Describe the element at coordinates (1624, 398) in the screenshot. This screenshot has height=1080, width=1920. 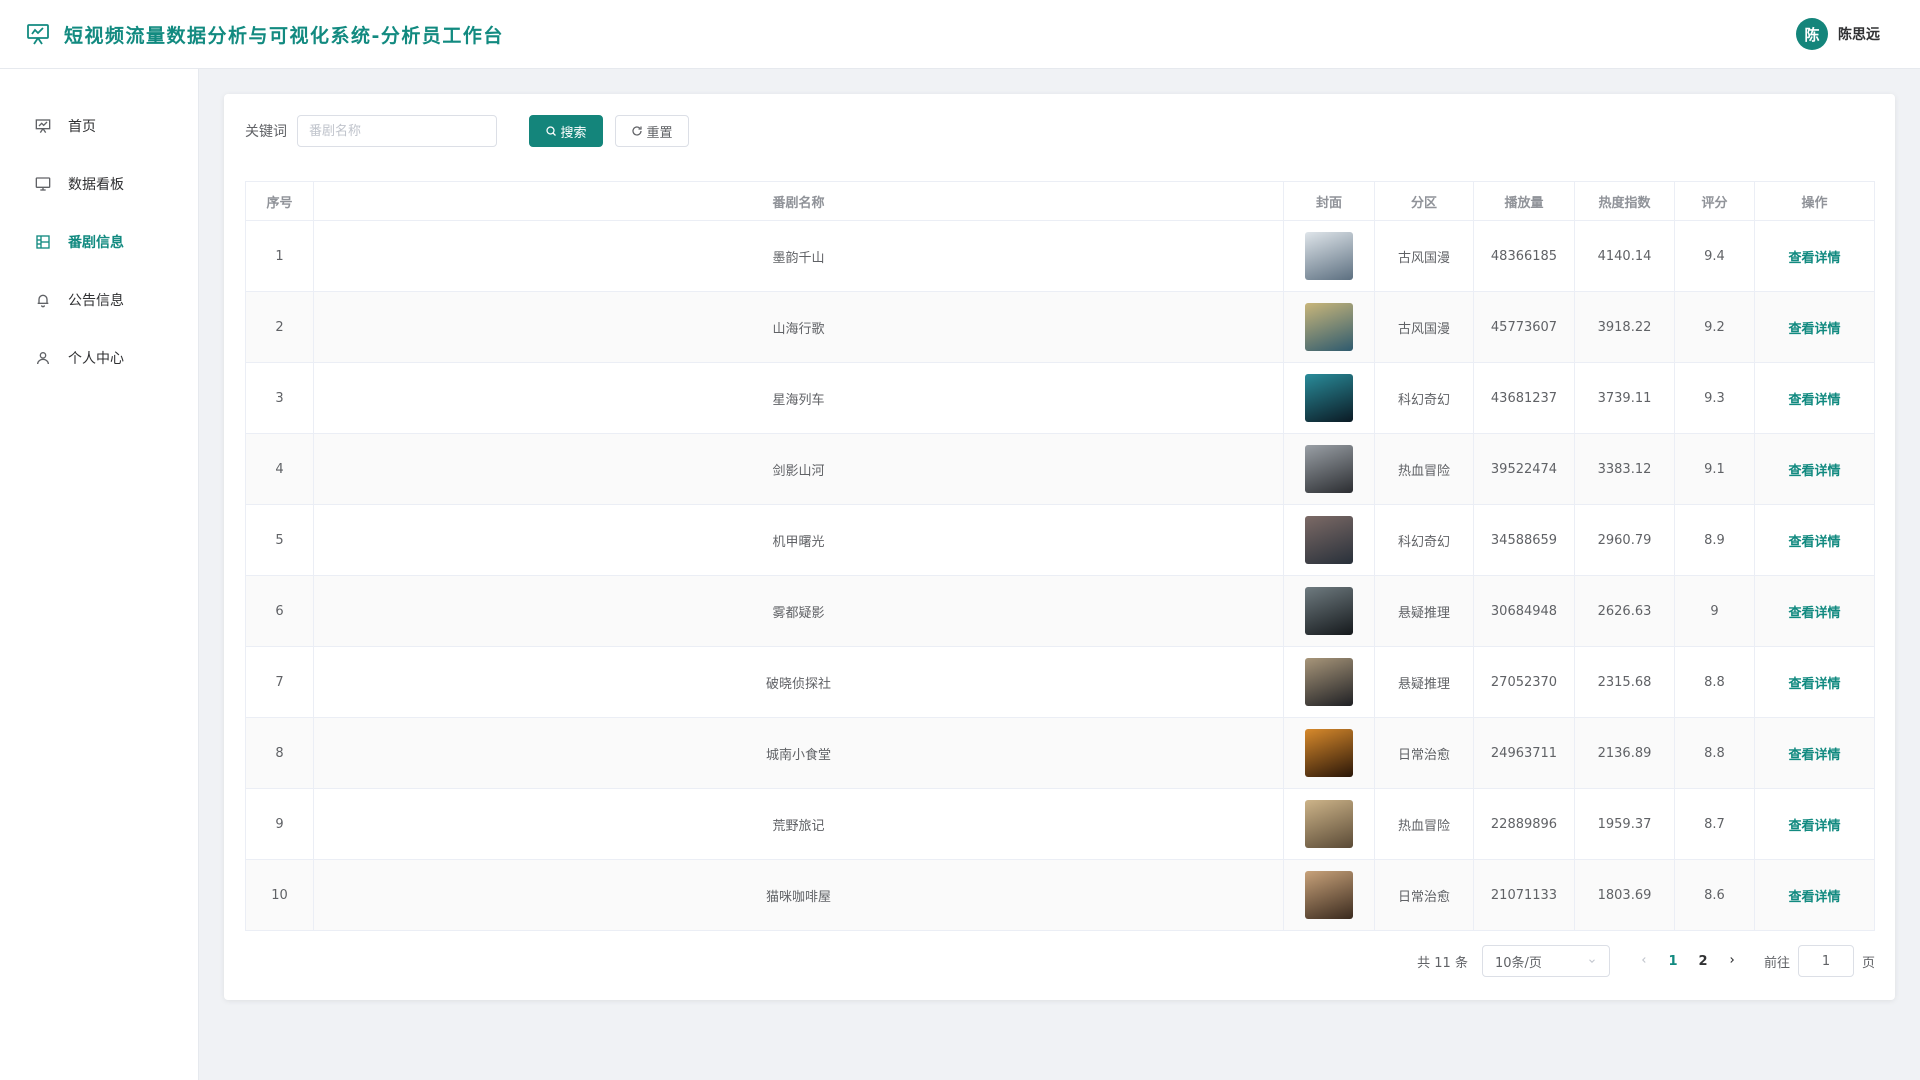
I see `cell-heat: 3739.11` at that location.